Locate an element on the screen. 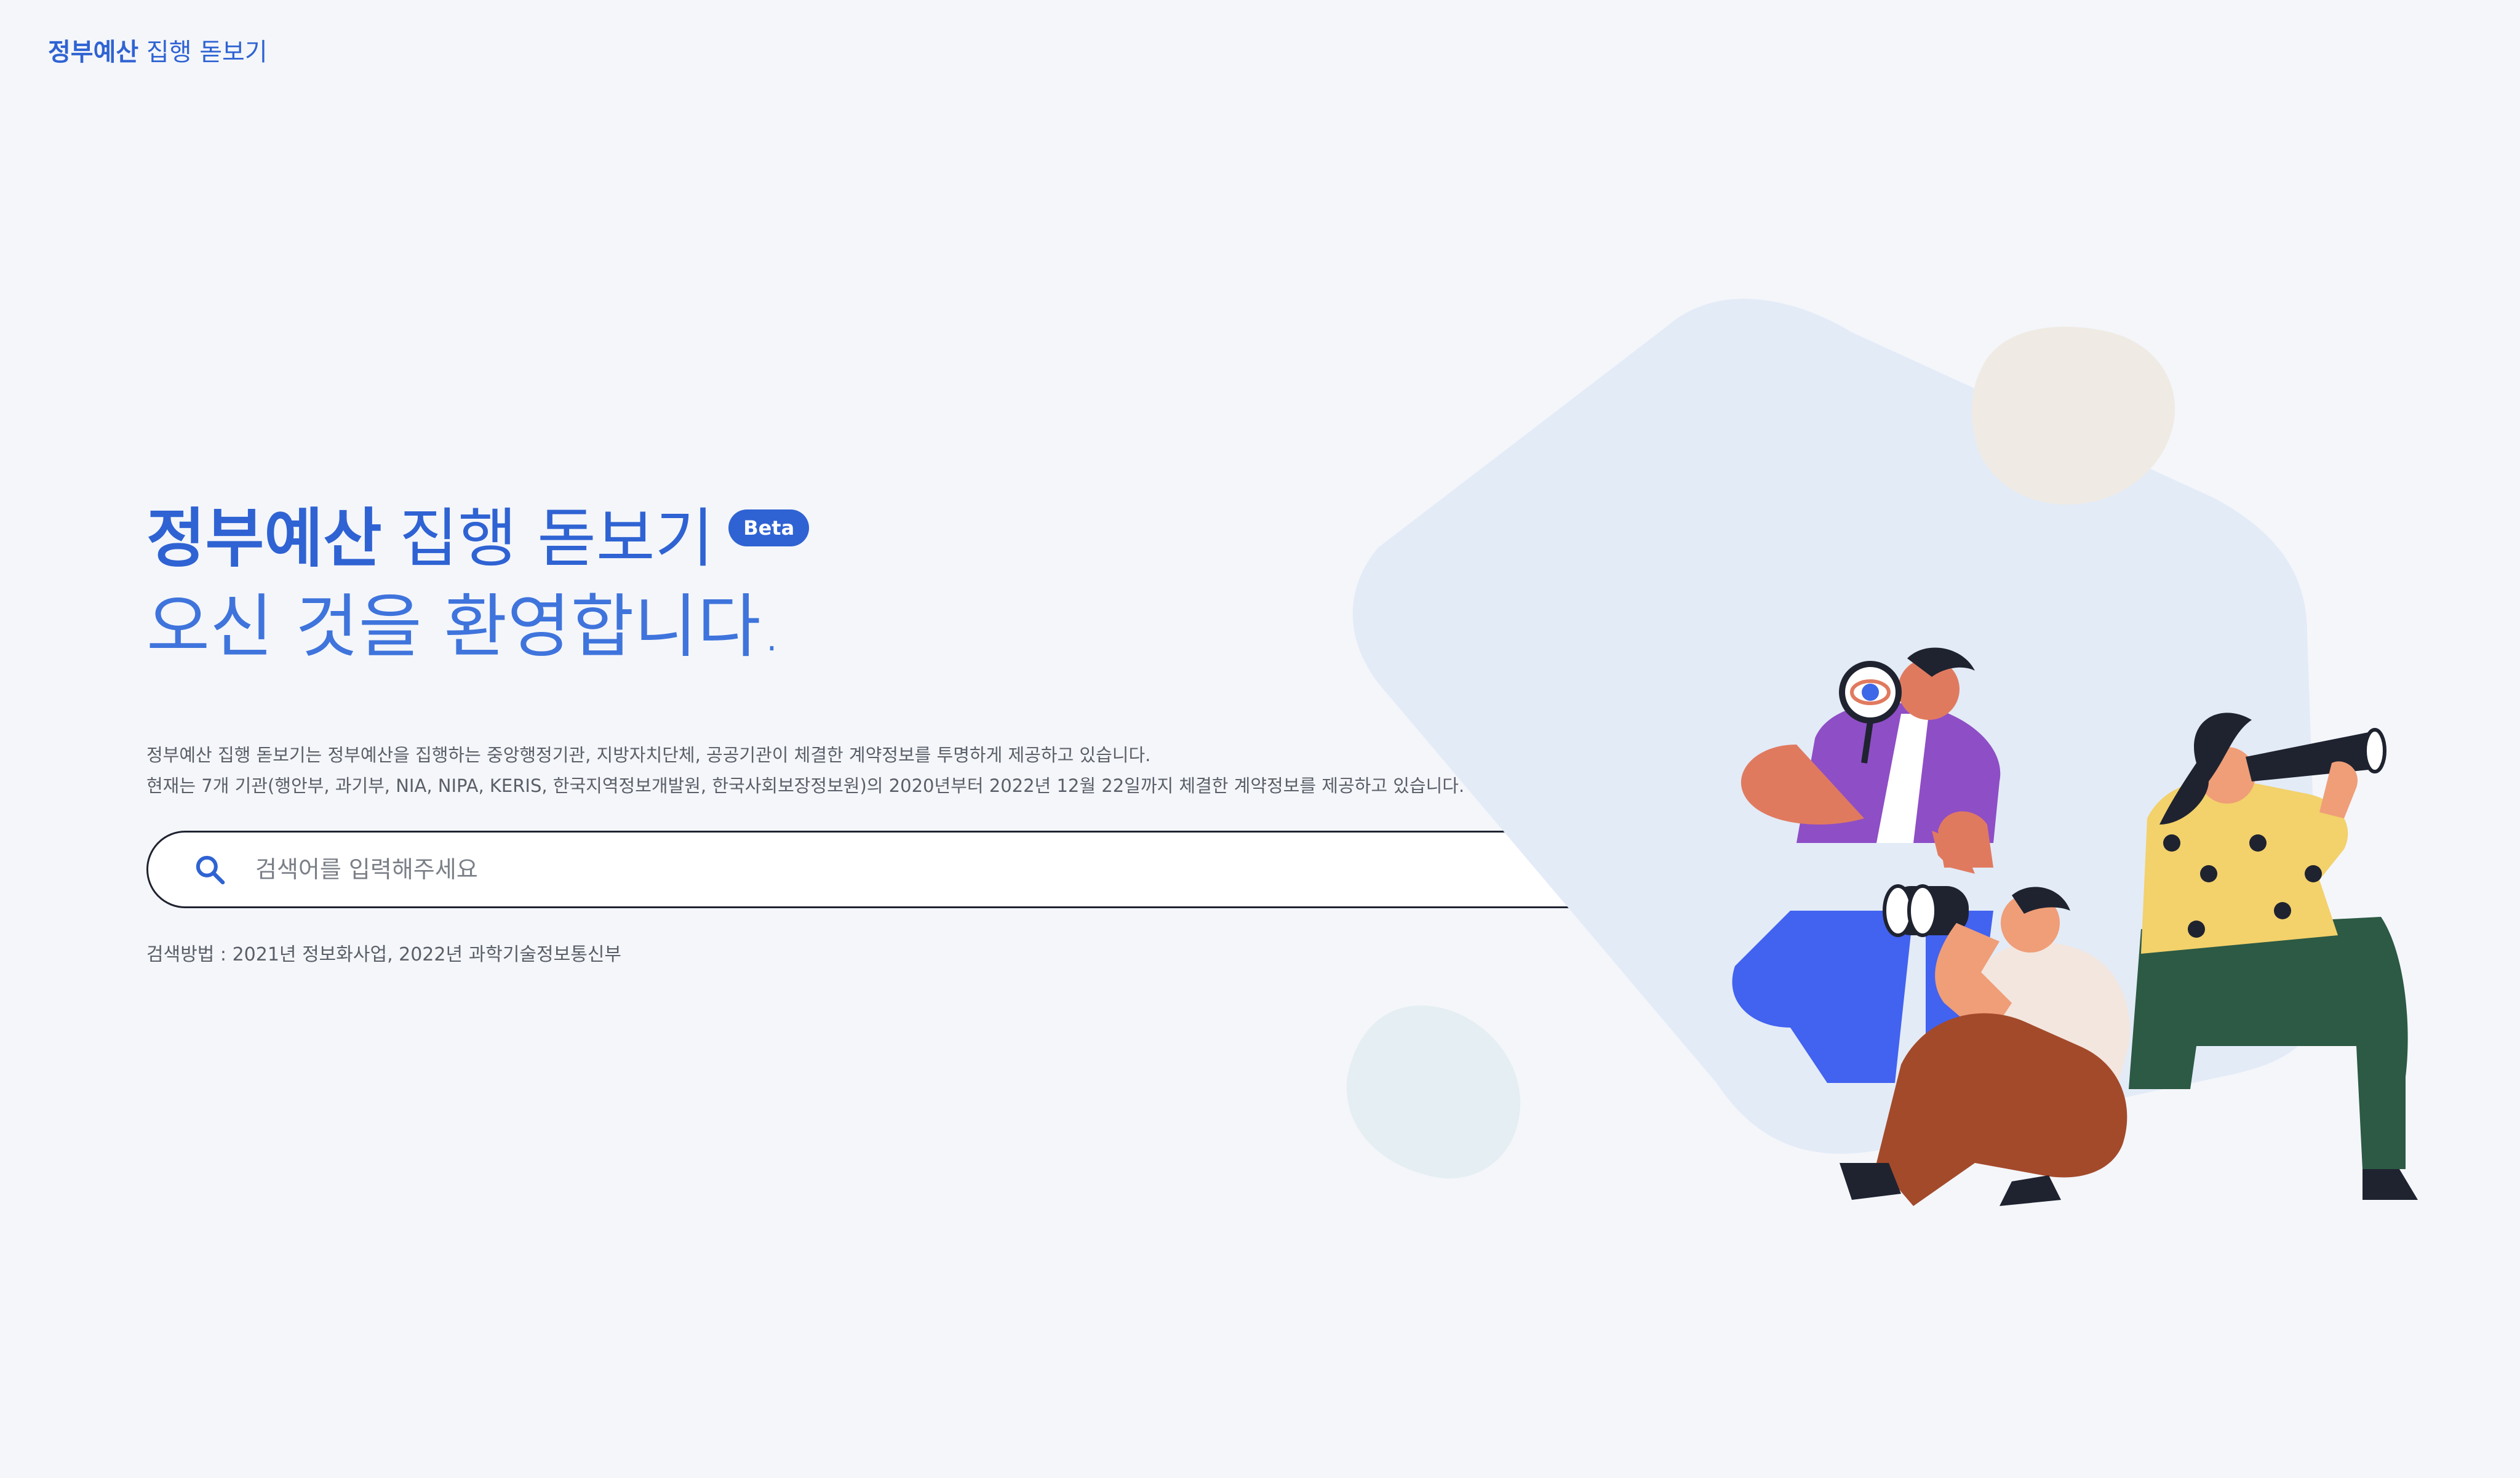 The height and width of the screenshot is (1478, 2520). welcome-text: 오신 것을 환영합니다. is located at coordinates (464, 627).